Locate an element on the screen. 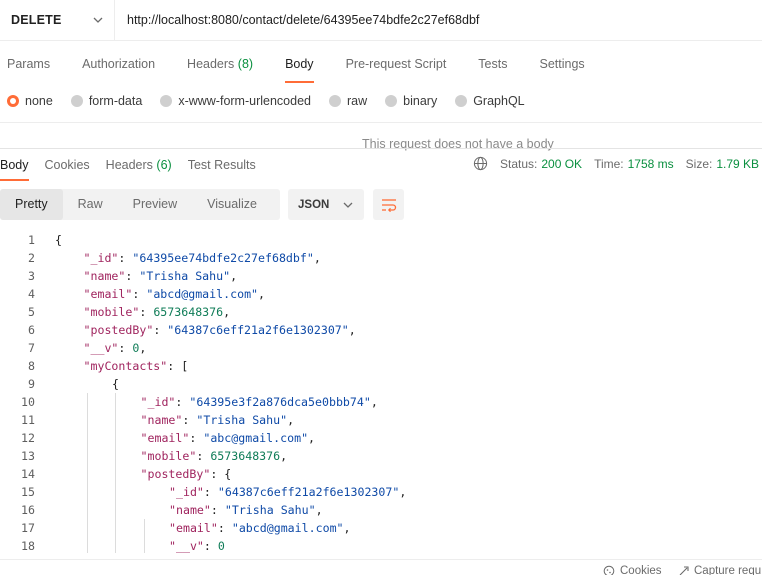 The height and width of the screenshot is (575, 762). radio-form-data: form-data is located at coordinates (106, 101).